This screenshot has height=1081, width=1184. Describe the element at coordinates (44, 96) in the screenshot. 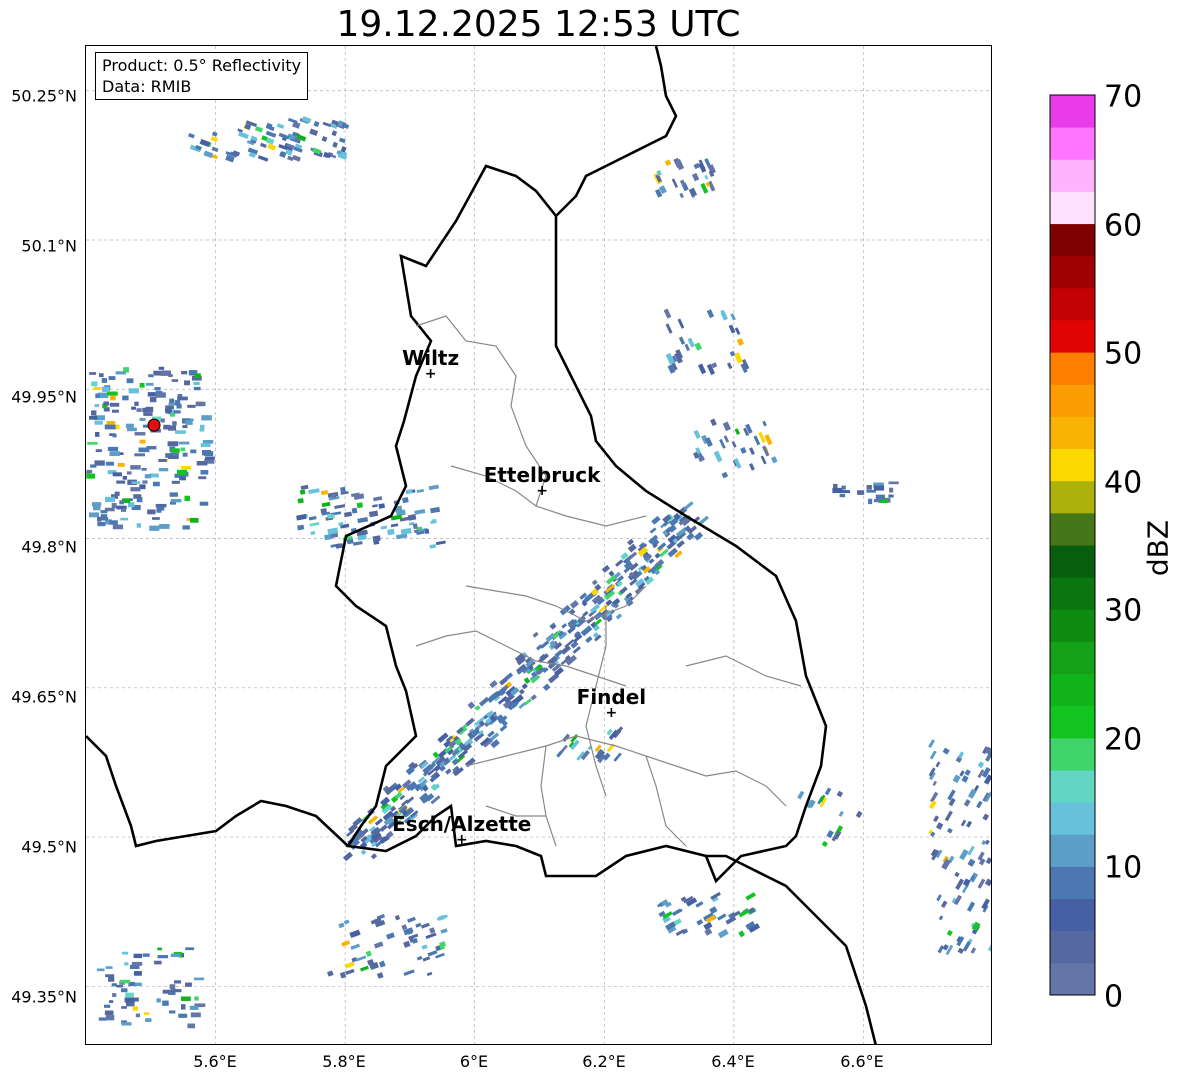

I see `lat-tick-label: 50.25°N` at that location.